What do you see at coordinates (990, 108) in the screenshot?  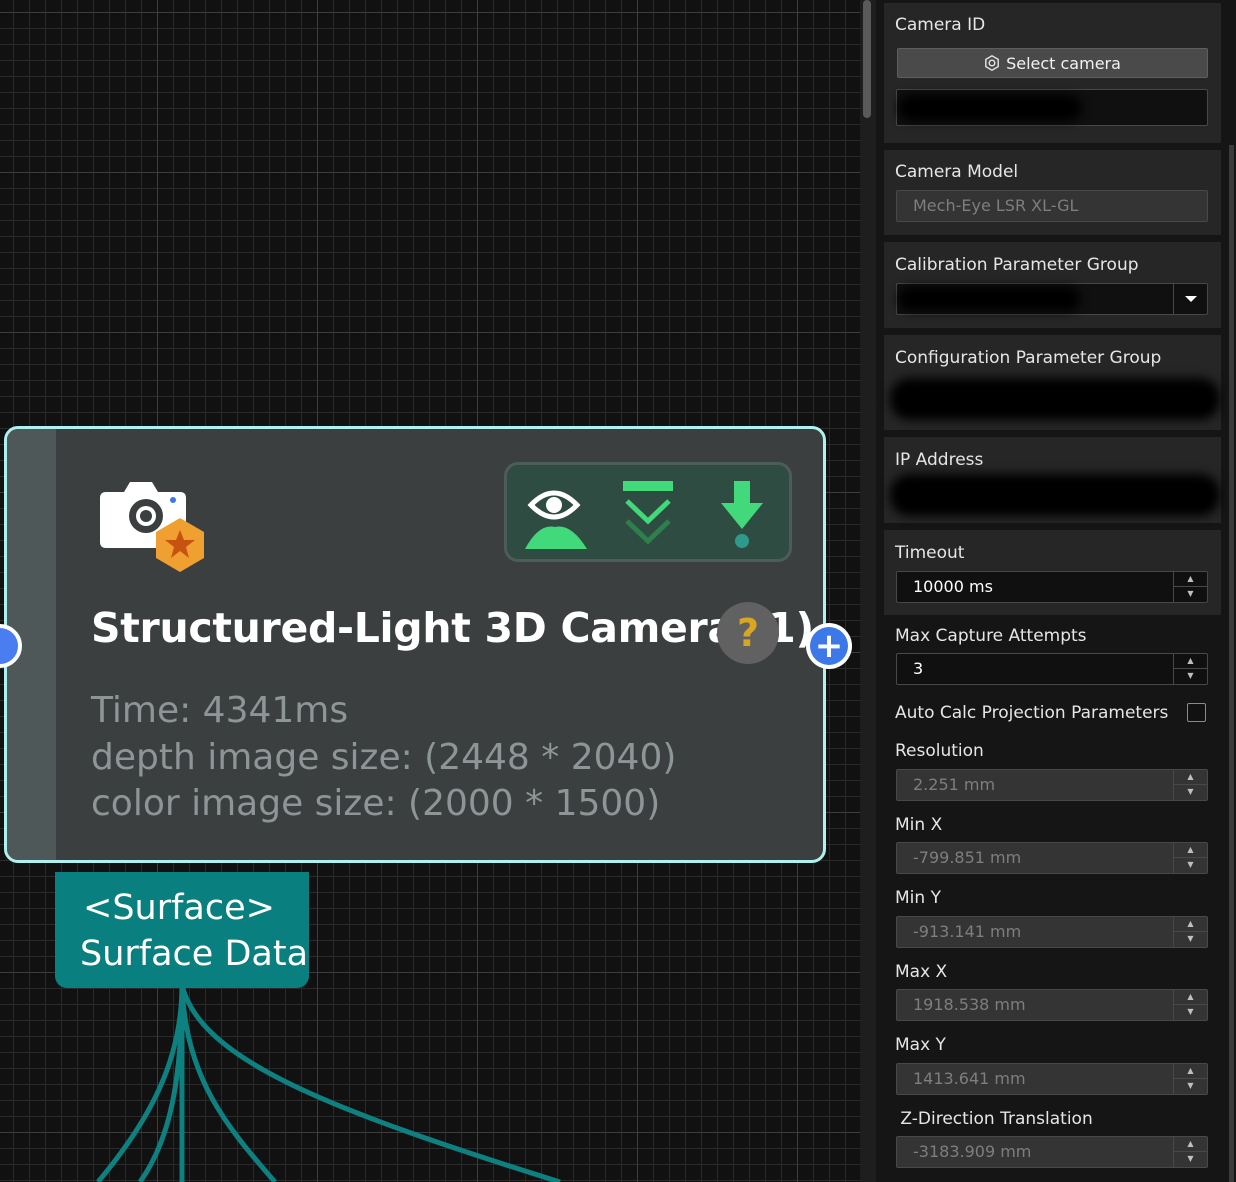 I see `redacted-camera-id` at bounding box center [990, 108].